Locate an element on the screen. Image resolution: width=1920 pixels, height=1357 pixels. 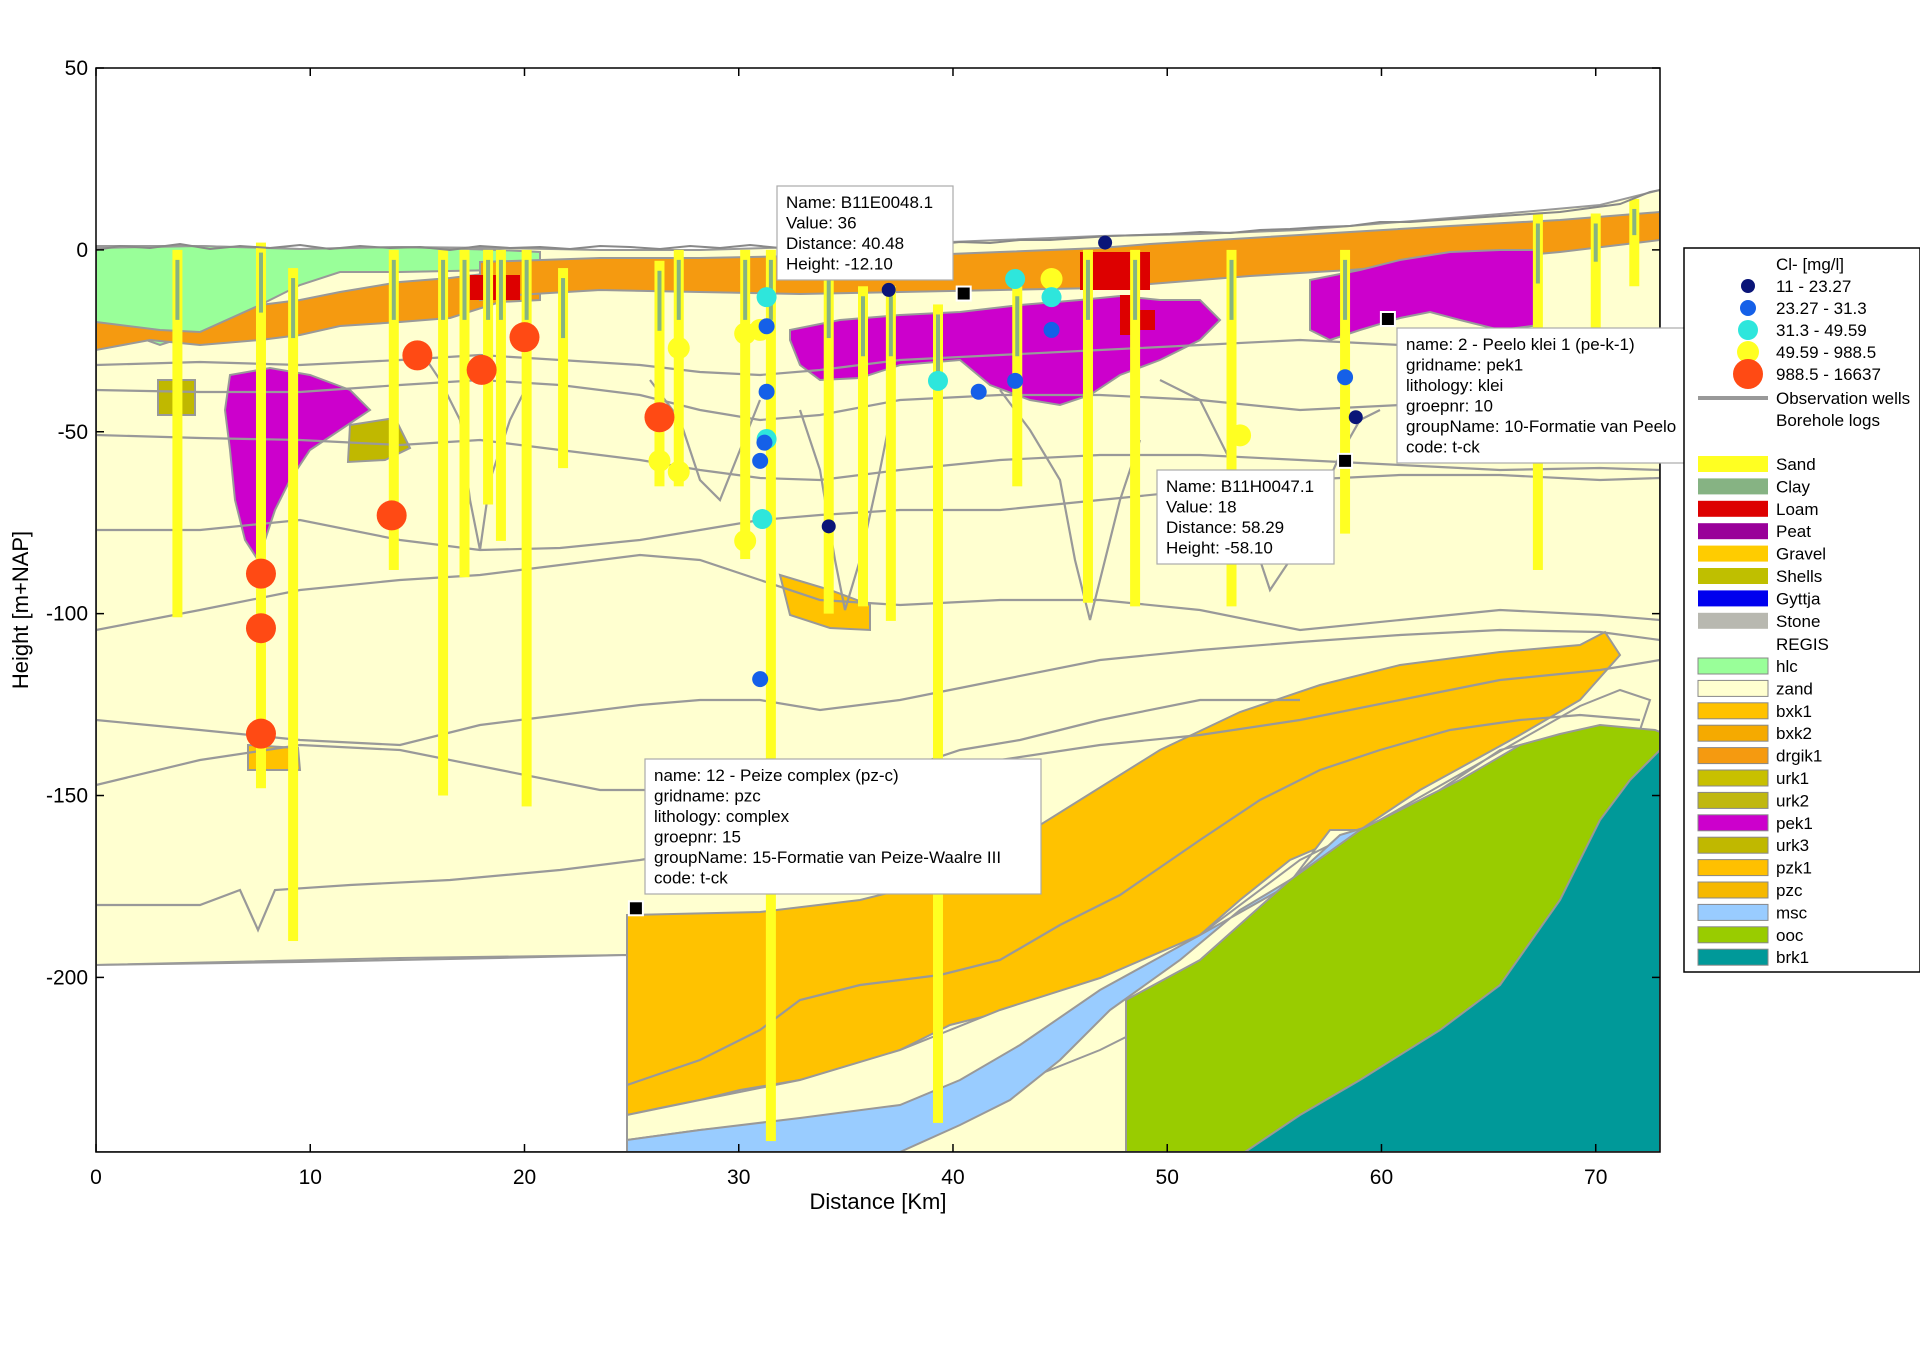
legend-chloride-label: 988.5 - 16637 is located at coordinates (1828, 374).